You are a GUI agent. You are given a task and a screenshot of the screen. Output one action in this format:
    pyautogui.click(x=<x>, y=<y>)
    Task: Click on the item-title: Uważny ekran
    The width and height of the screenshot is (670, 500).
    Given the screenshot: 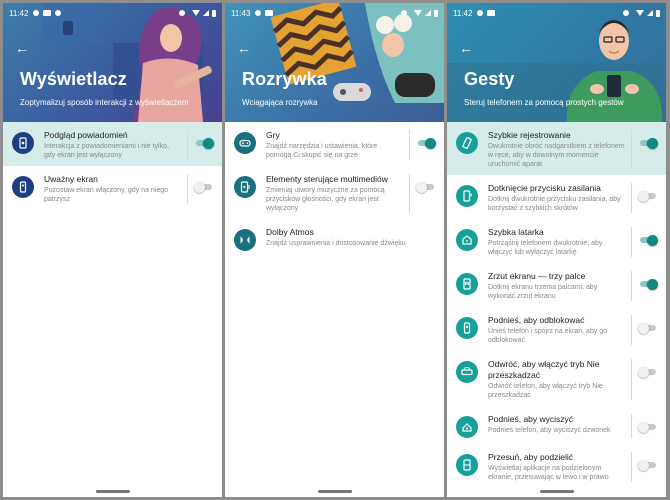 What is the action you would take?
    pyautogui.click(x=71, y=179)
    